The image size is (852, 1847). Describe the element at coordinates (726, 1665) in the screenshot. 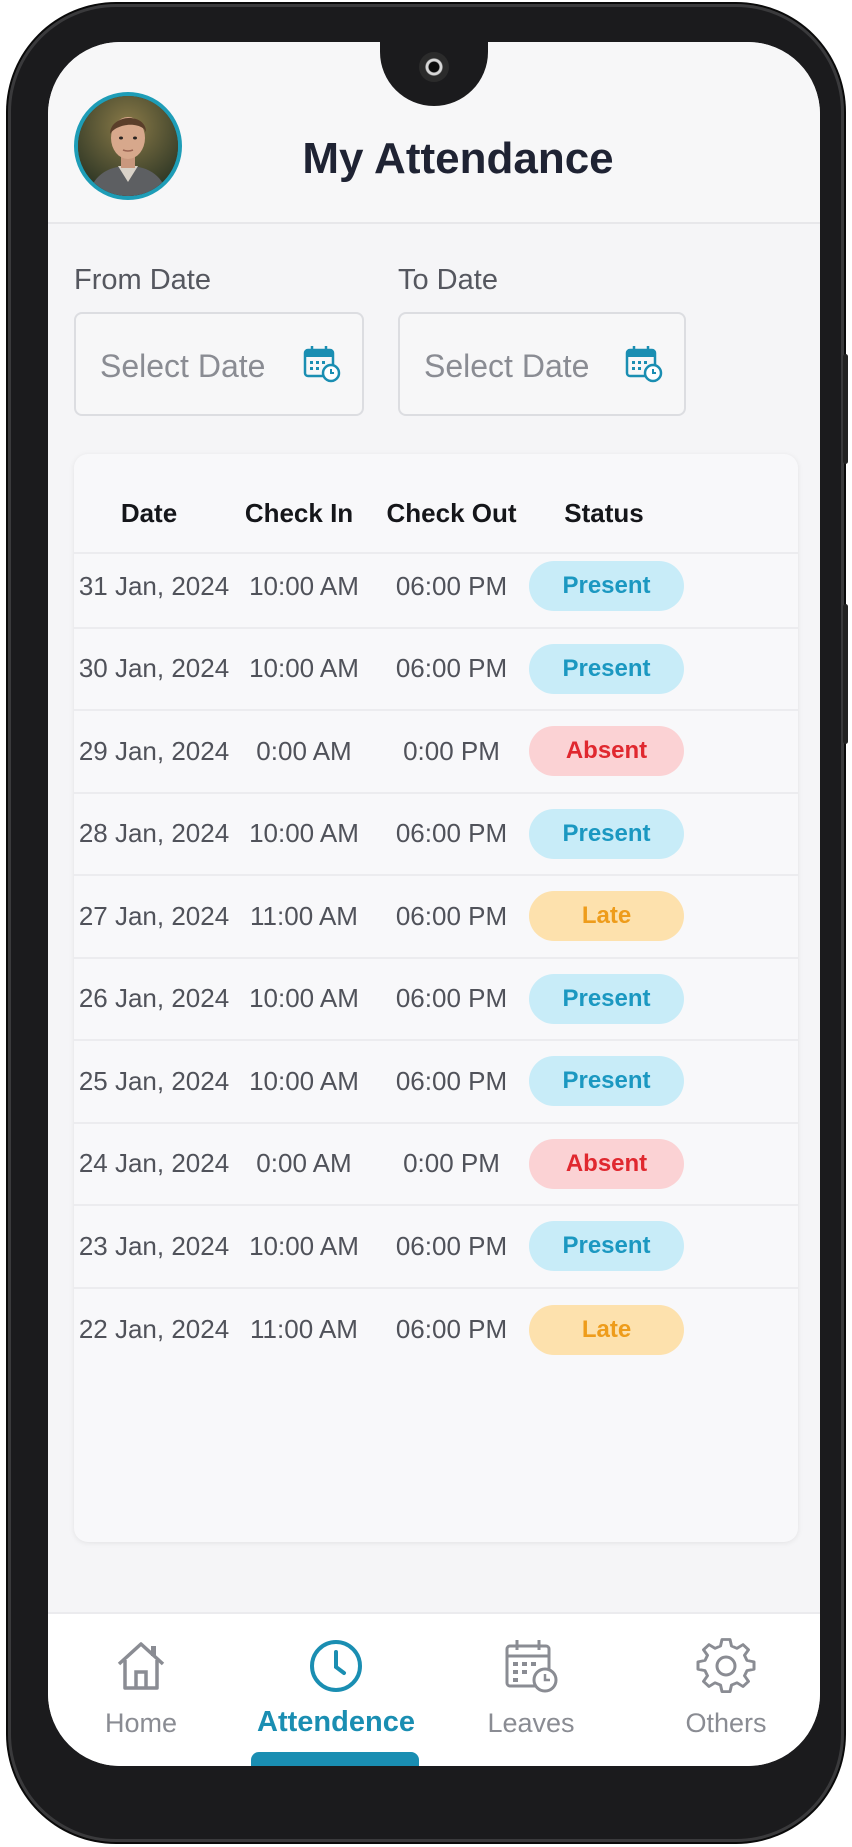

I see `gear-icon` at that location.